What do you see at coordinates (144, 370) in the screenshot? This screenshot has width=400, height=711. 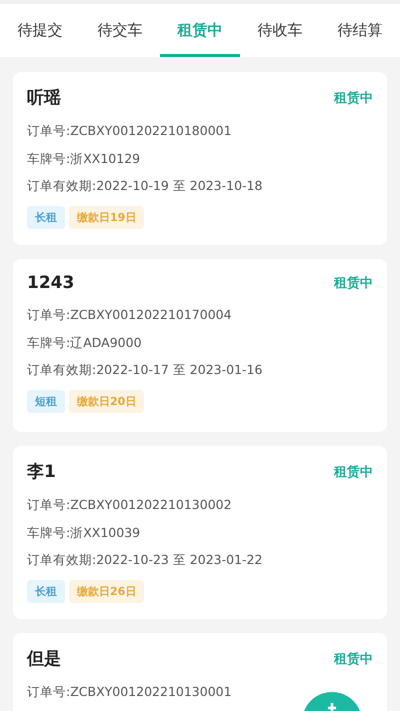 I see `order-detail: 订单有效期:2022-10-17 至 2023-01-16` at bounding box center [144, 370].